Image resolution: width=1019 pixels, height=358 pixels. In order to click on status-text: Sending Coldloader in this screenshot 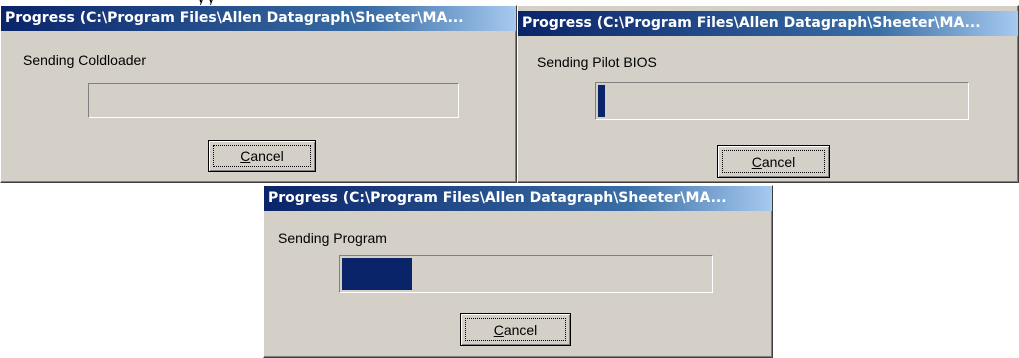, I will do `click(84, 60)`.